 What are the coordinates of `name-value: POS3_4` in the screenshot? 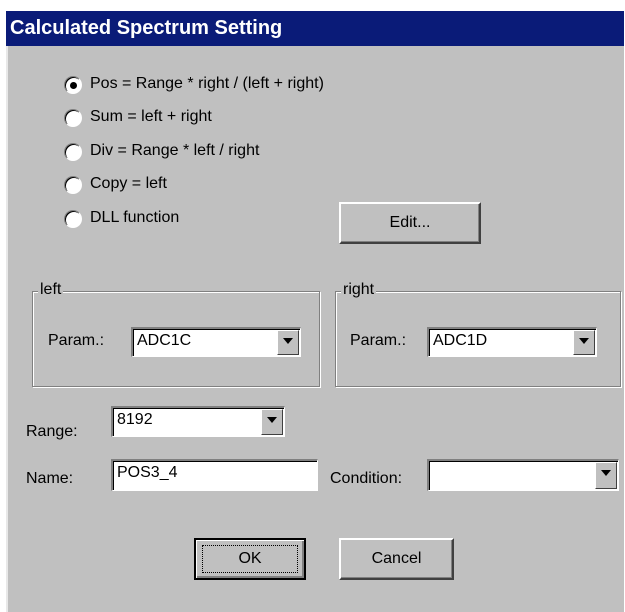 It's located at (147, 472).